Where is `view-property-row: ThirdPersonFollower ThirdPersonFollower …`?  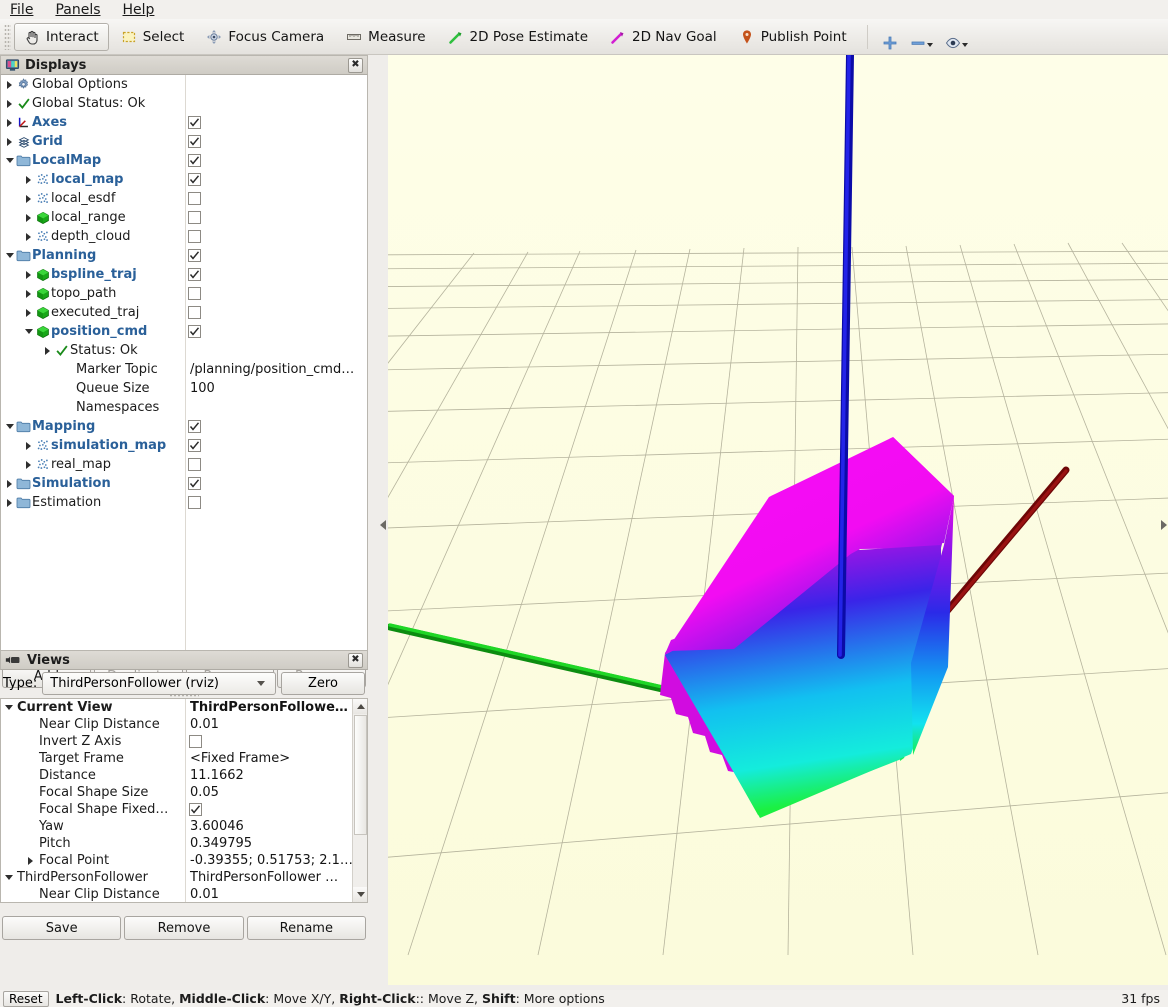 view-property-row: ThirdPersonFollower ThirdPersonFollower … is located at coordinates (184, 877).